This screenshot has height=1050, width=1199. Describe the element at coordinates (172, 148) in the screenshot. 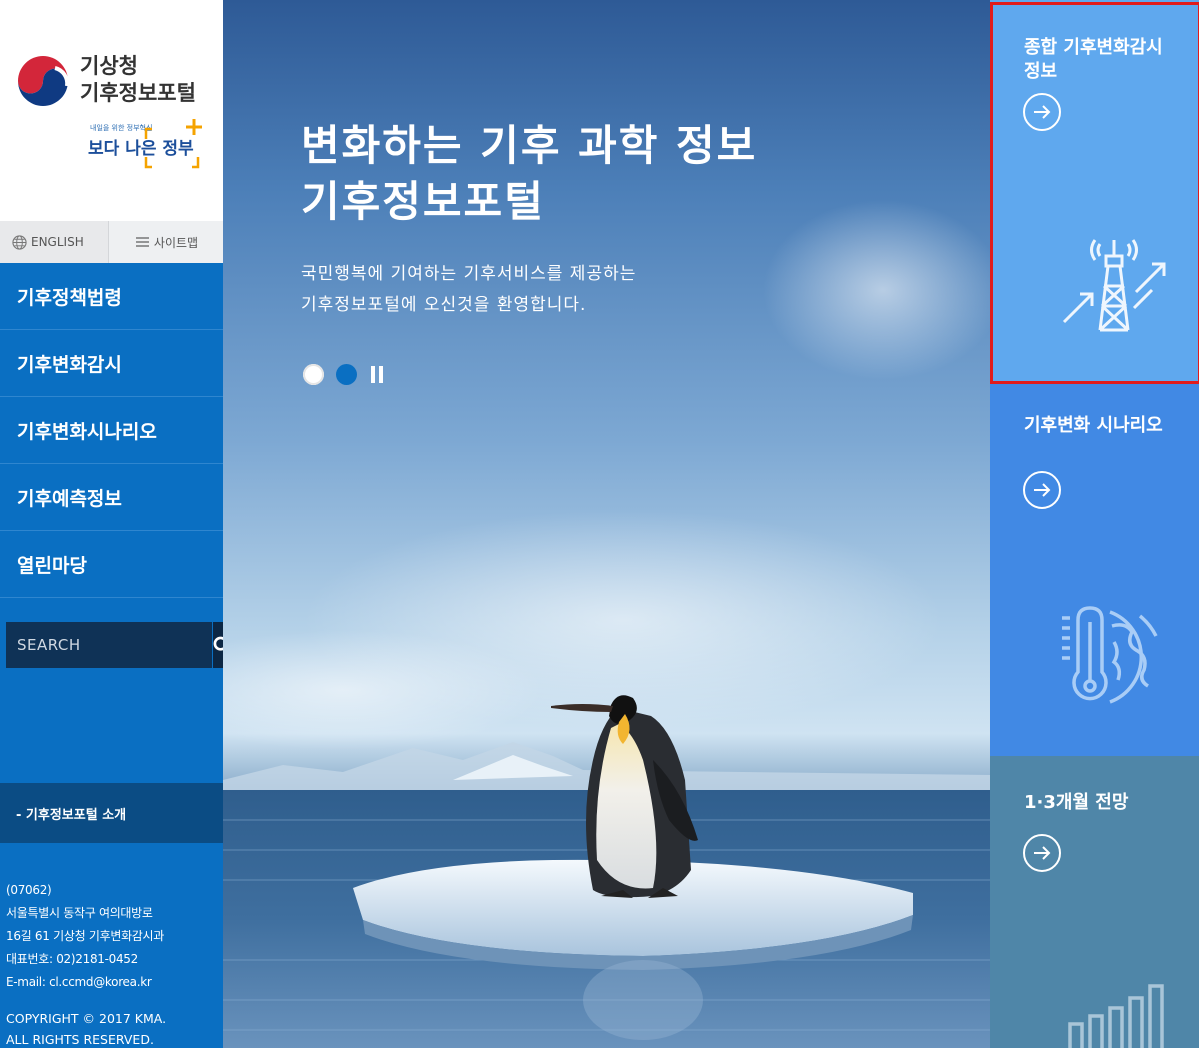

I see `bracket-frame-icon` at that location.